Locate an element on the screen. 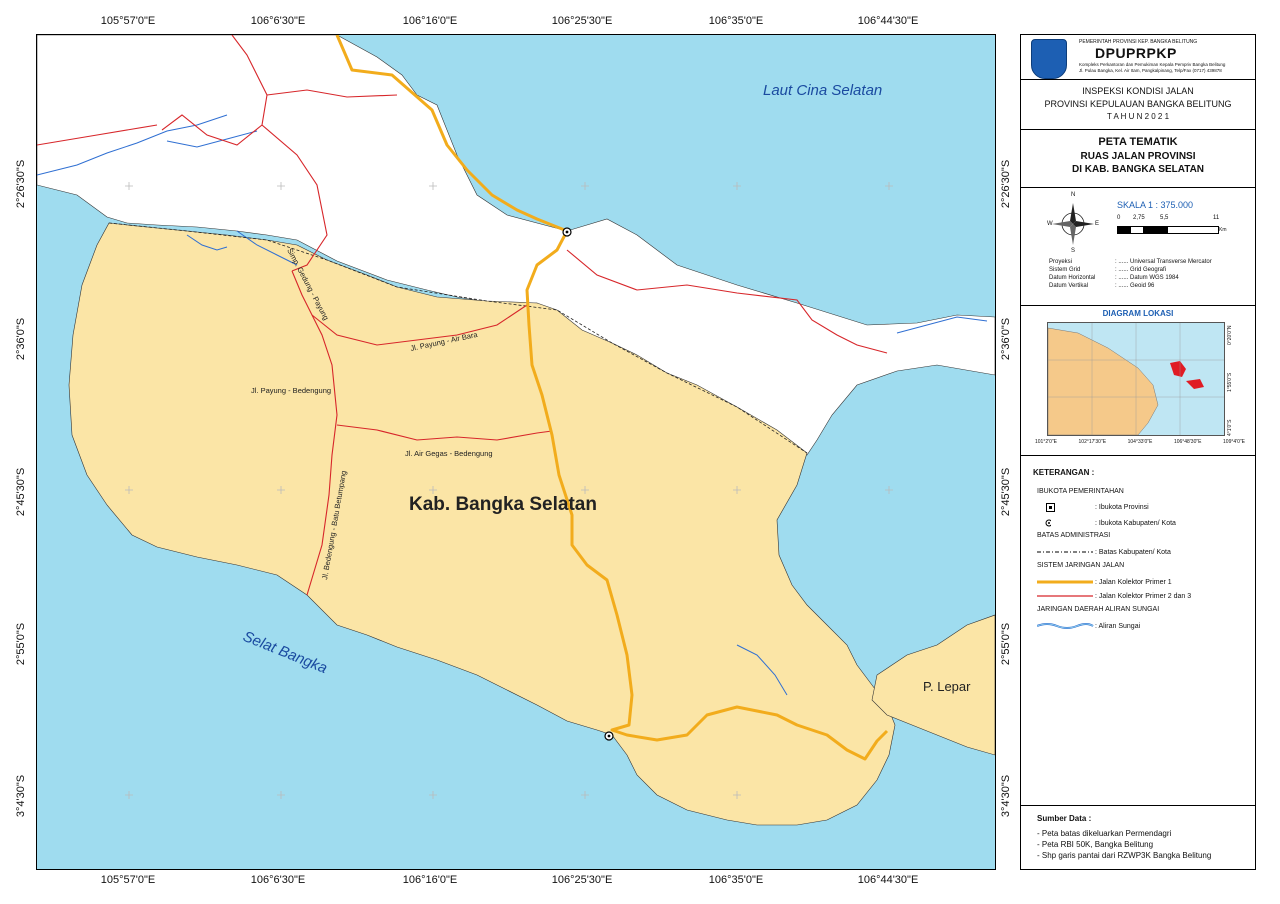 Image resolution: width=1280 pixels, height=904 pixels. capital-province-icon is located at coordinates (1050, 507).